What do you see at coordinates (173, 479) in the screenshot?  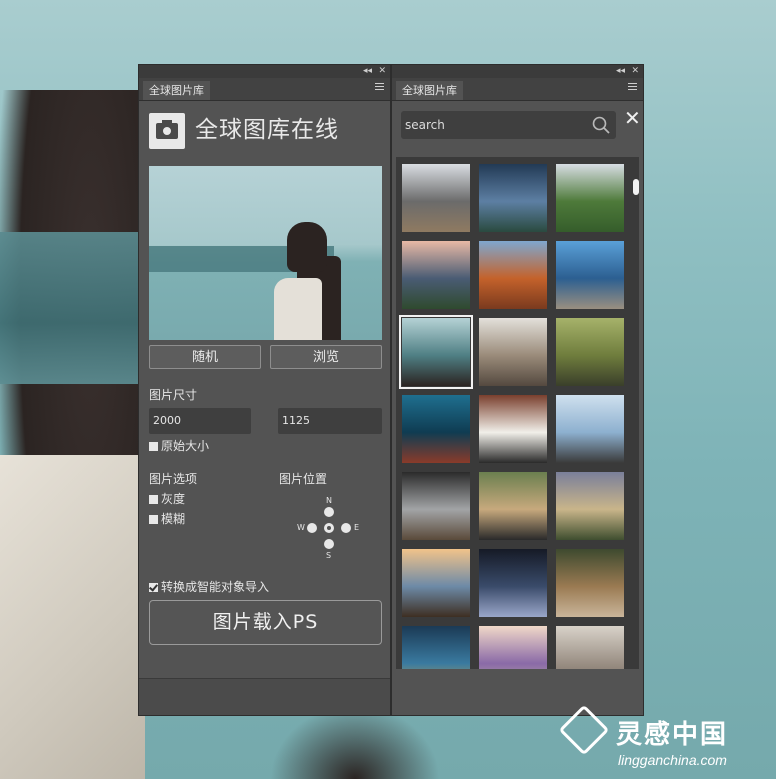 I see `options-label: 图片选项` at bounding box center [173, 479].